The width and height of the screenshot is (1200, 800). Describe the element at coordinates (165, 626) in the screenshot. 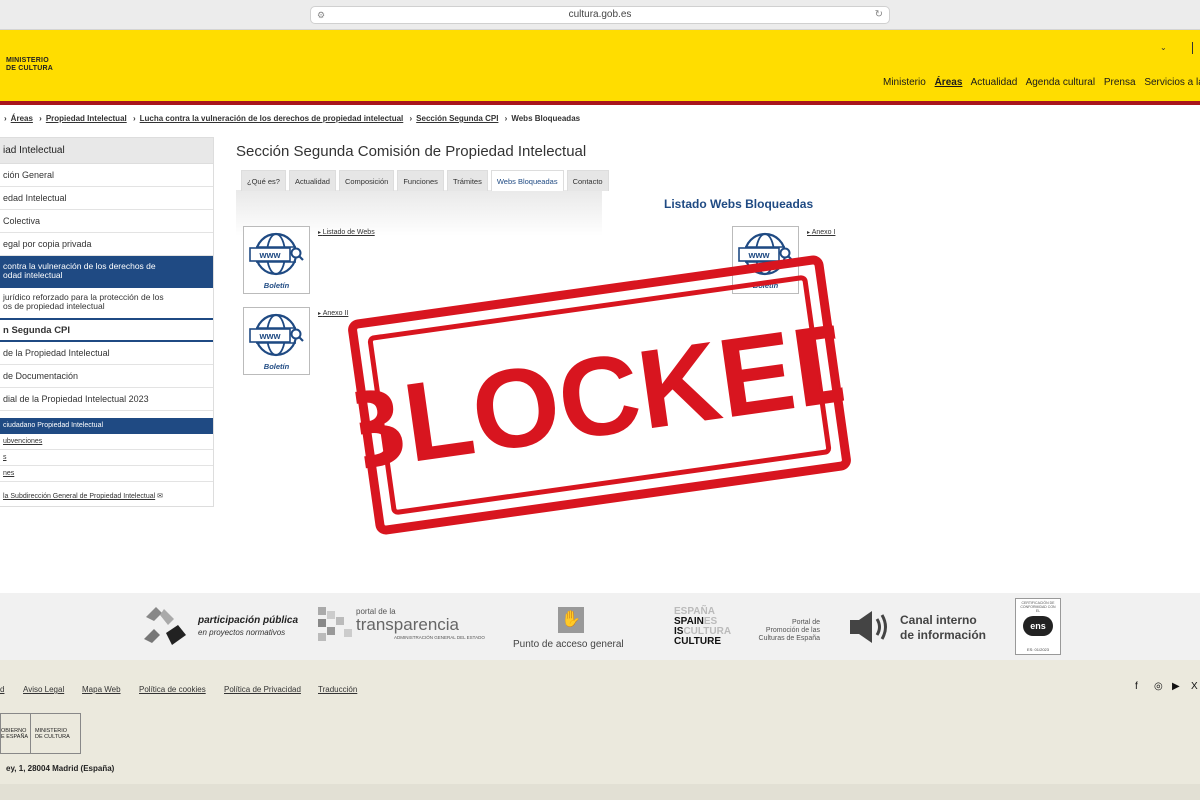

I see `hands-icon` at that location.